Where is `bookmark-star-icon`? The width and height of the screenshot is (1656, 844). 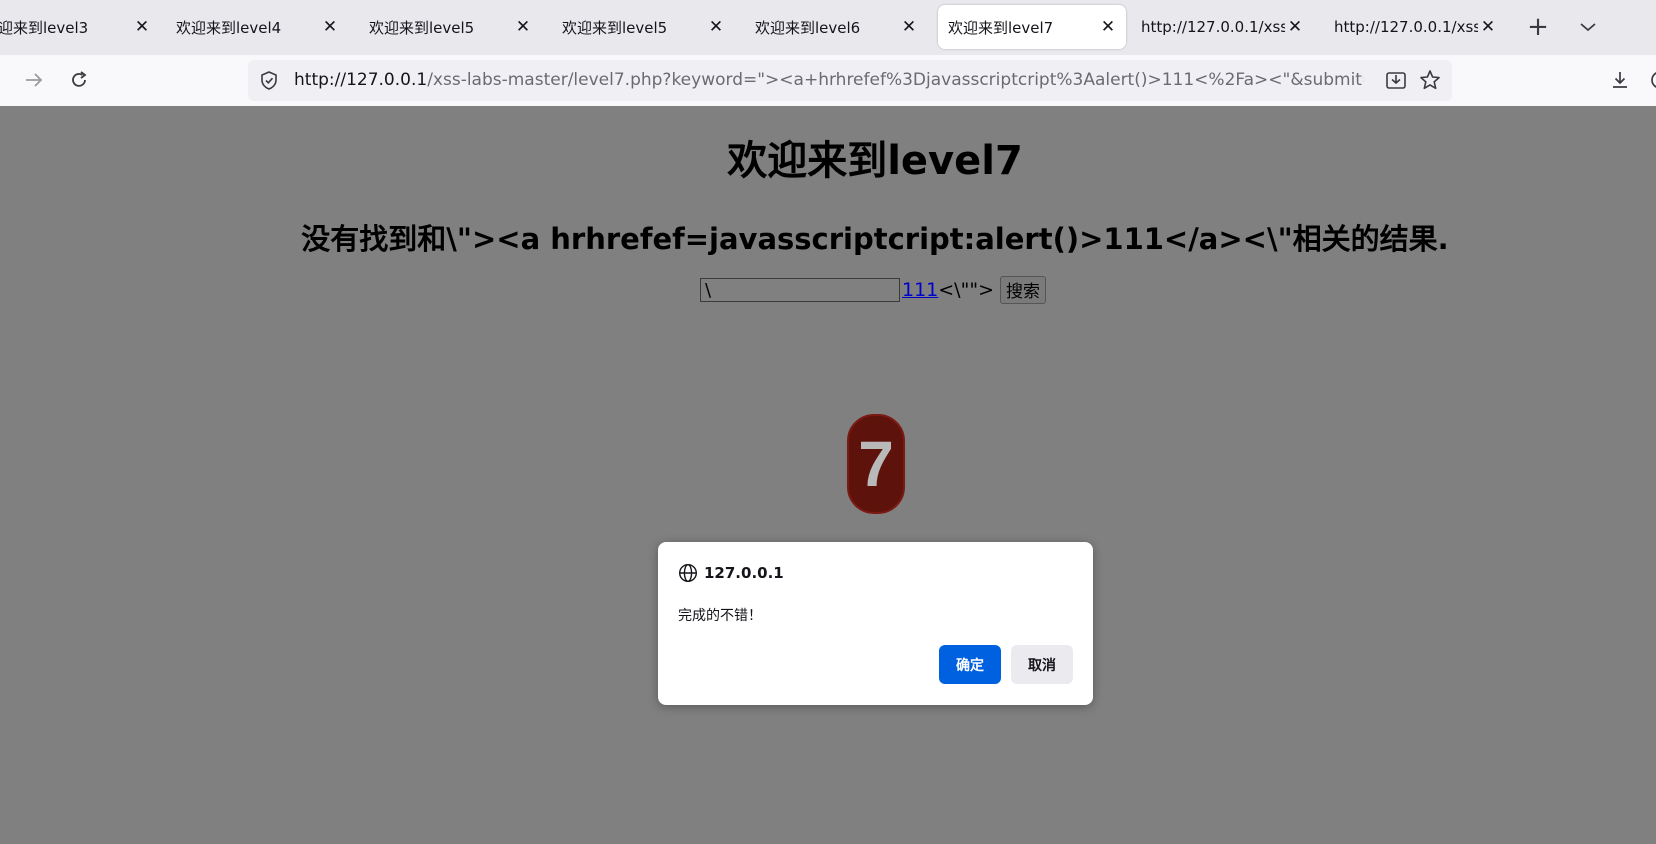
bookmark-star-icon is located at coordinates (1430, 82).